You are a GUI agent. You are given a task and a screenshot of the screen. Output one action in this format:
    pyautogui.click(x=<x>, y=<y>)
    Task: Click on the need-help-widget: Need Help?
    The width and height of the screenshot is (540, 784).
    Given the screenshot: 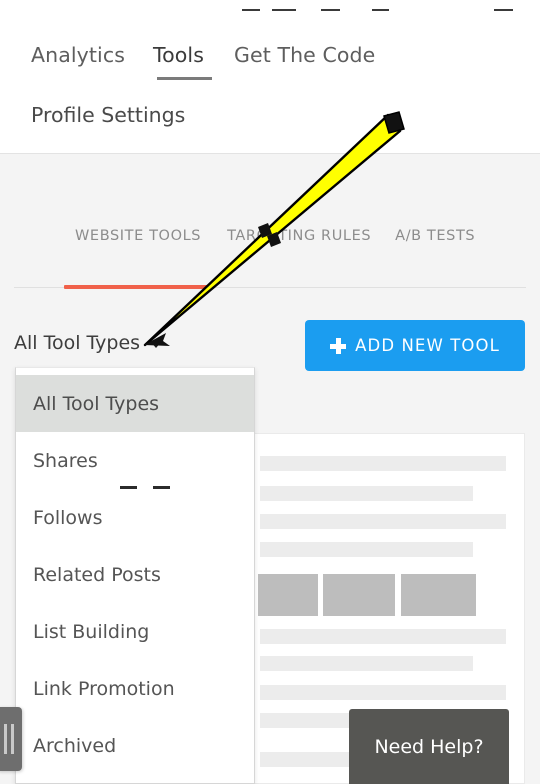 What is the action you would take?
    pyautogui.click(x=429, y=746)
    